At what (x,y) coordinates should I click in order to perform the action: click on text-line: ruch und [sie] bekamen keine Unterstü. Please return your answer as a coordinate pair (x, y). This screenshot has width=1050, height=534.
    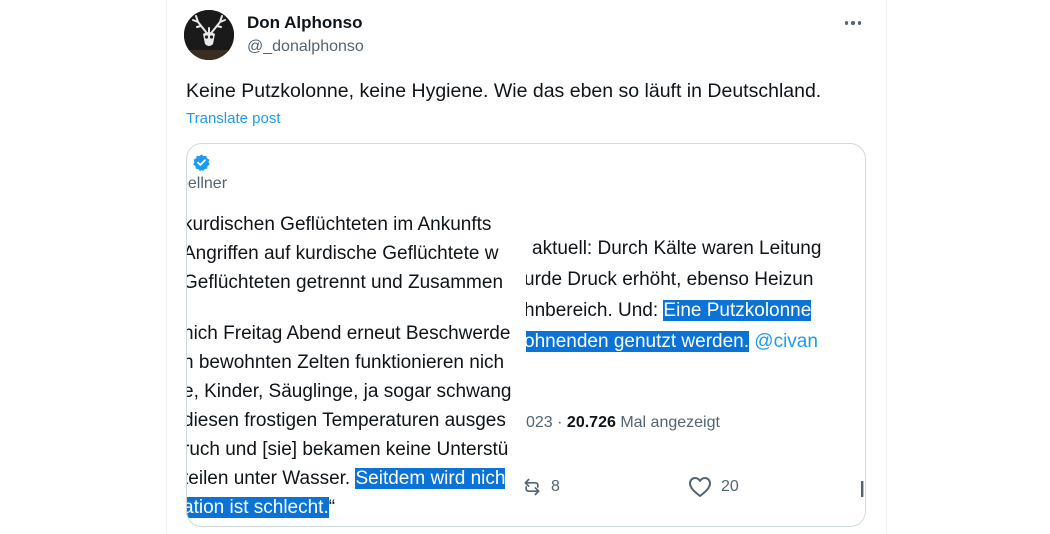
    Looking at the image, I should click on (348, 449).